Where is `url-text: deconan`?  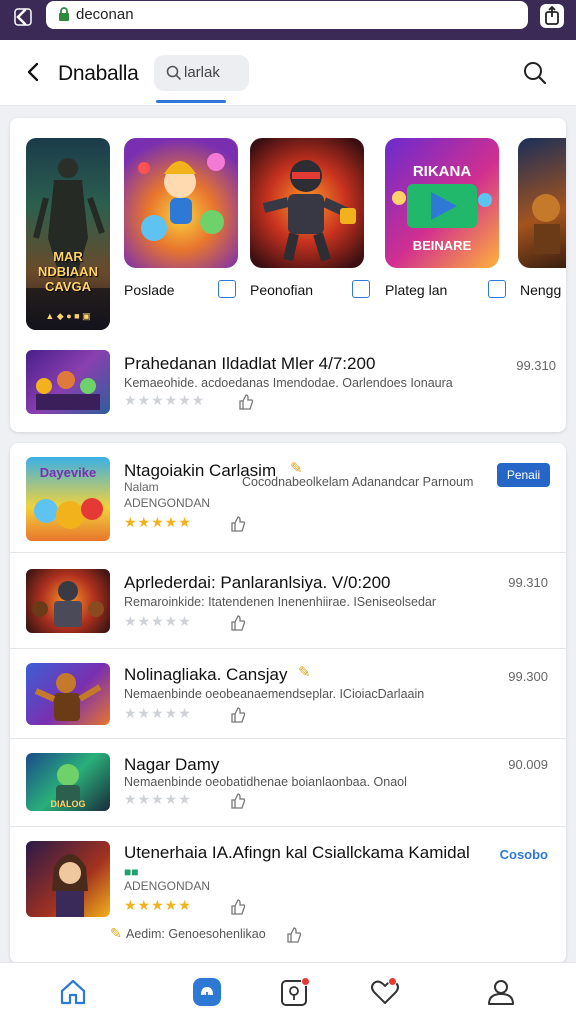
url-text: deconan is located at coordinates (105, 14).